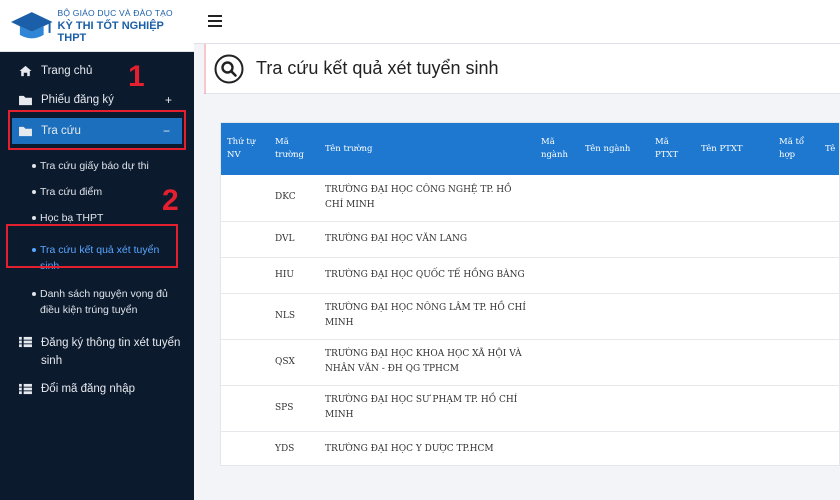 This screenshot has width=840, height=500. What do you see at coordinates (111, 352) in the screenshot?
I see `sidebar-item-label: Đăng ký thông tin xét tuyển sinh` at bounding box center [111, 352].